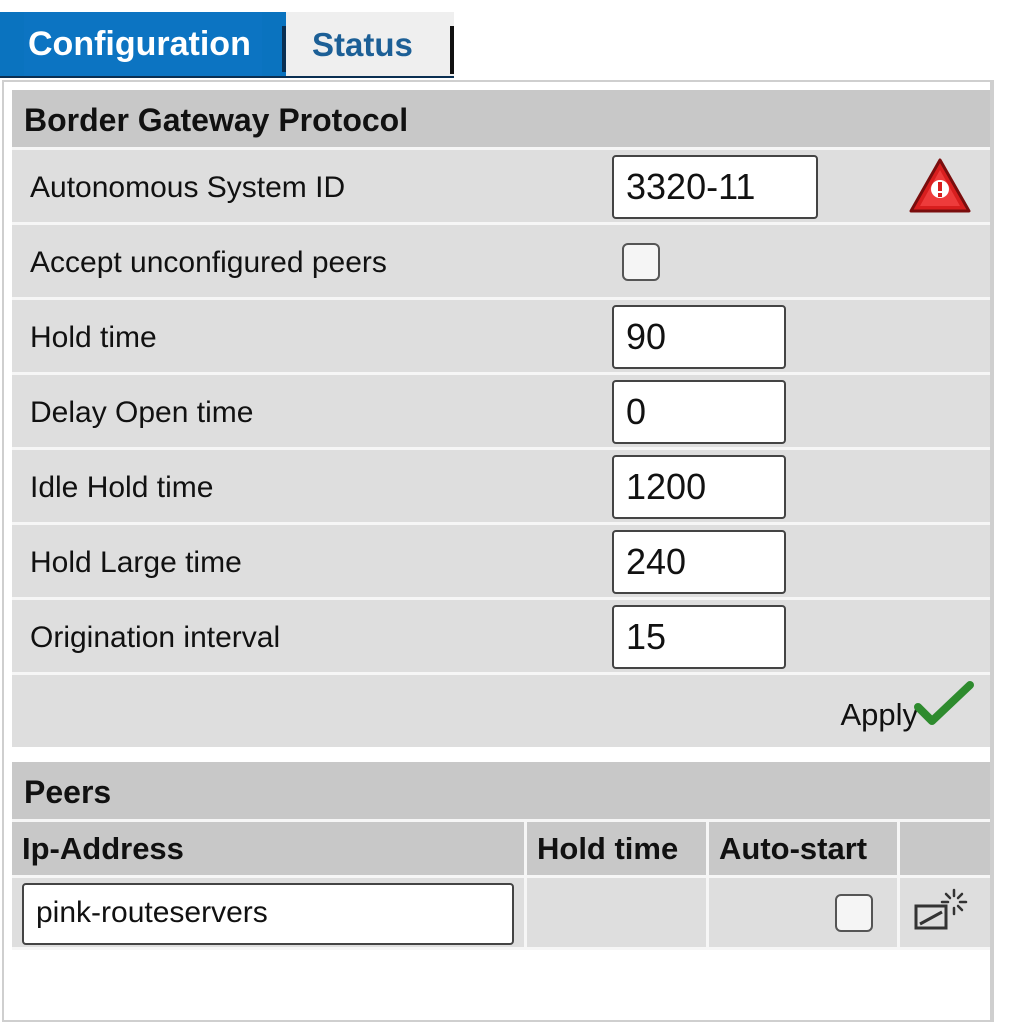 The height and width of the screenshot is (1024, 1024). What do you see at coordinates (501, 711) in the screenshot?
I see `apply-row: Apply` at bounding box center [501, 711].